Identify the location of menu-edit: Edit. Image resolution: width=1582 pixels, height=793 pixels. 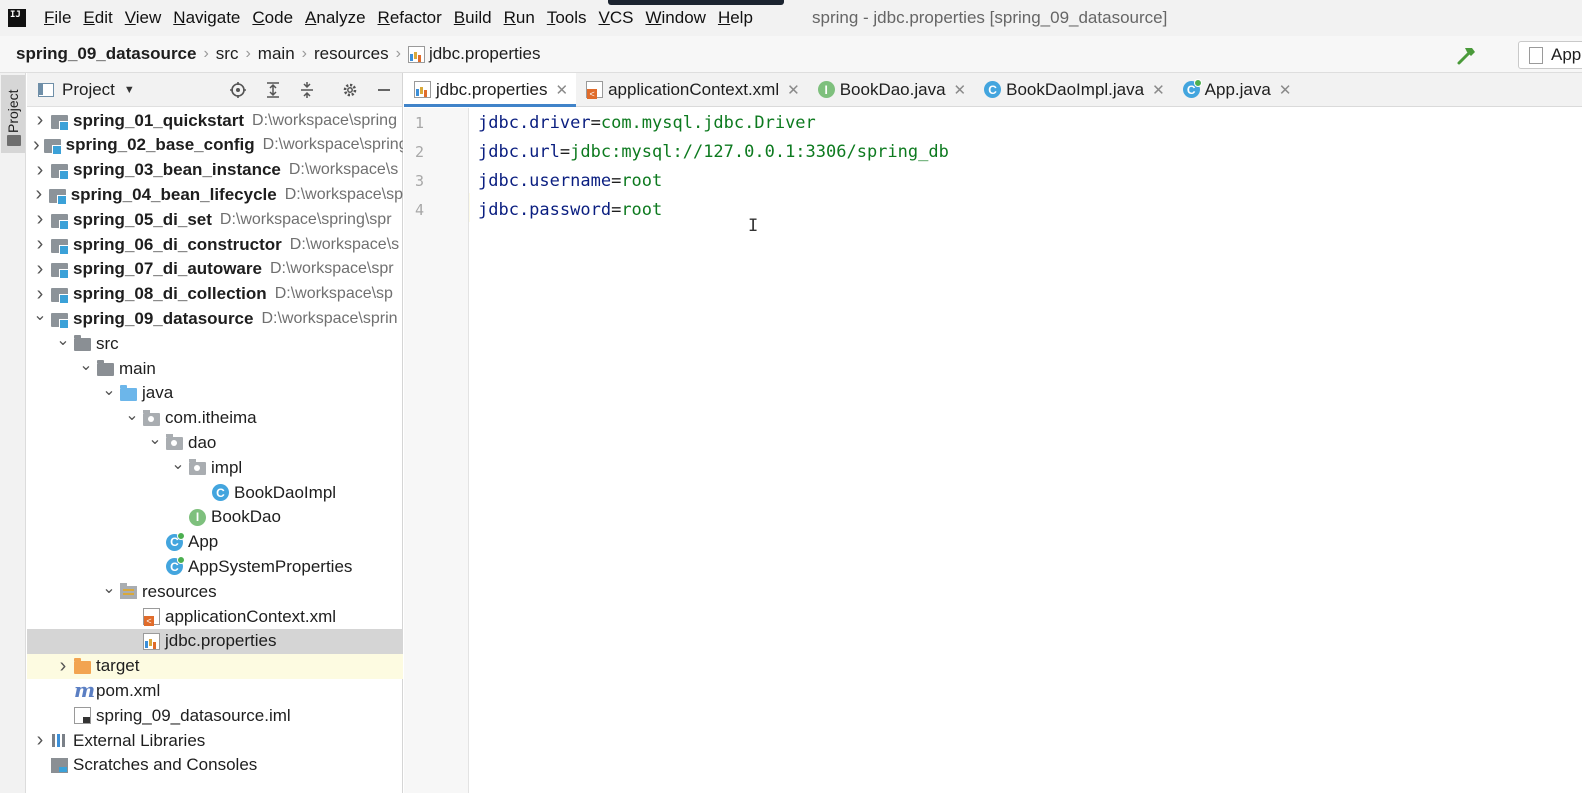
(97, 18).